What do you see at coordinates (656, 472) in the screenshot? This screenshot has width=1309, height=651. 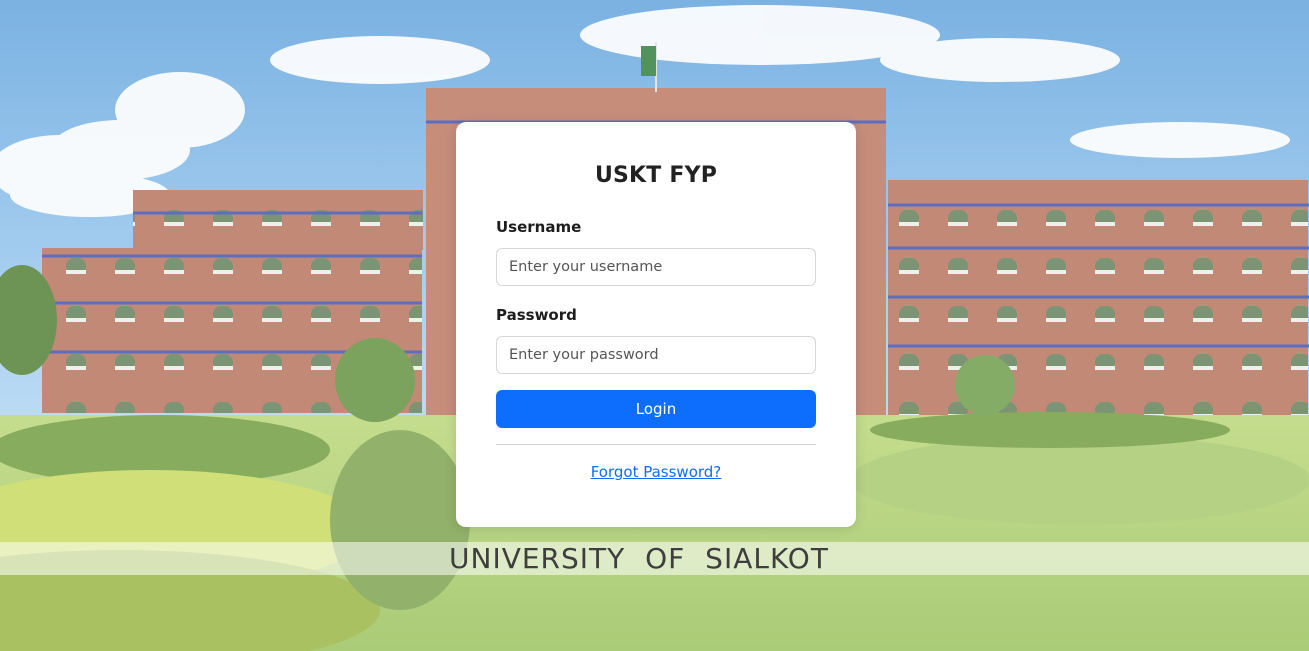 I see `forgot-password-link: Forgot Password?` at bounding box center [656, 472].